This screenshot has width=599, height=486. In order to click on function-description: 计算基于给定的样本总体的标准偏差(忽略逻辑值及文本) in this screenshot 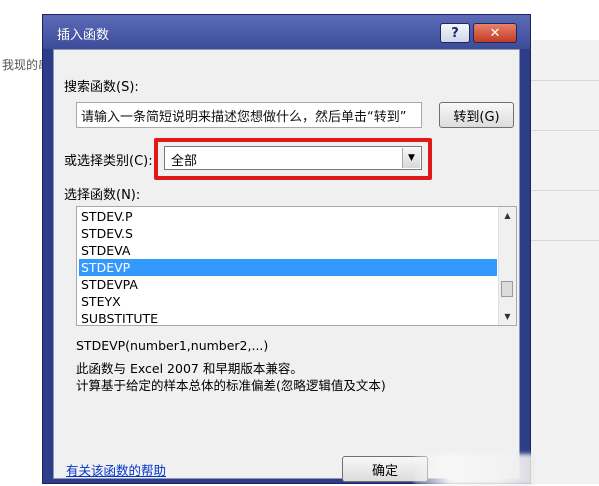, I will do `click(231, 385)`.